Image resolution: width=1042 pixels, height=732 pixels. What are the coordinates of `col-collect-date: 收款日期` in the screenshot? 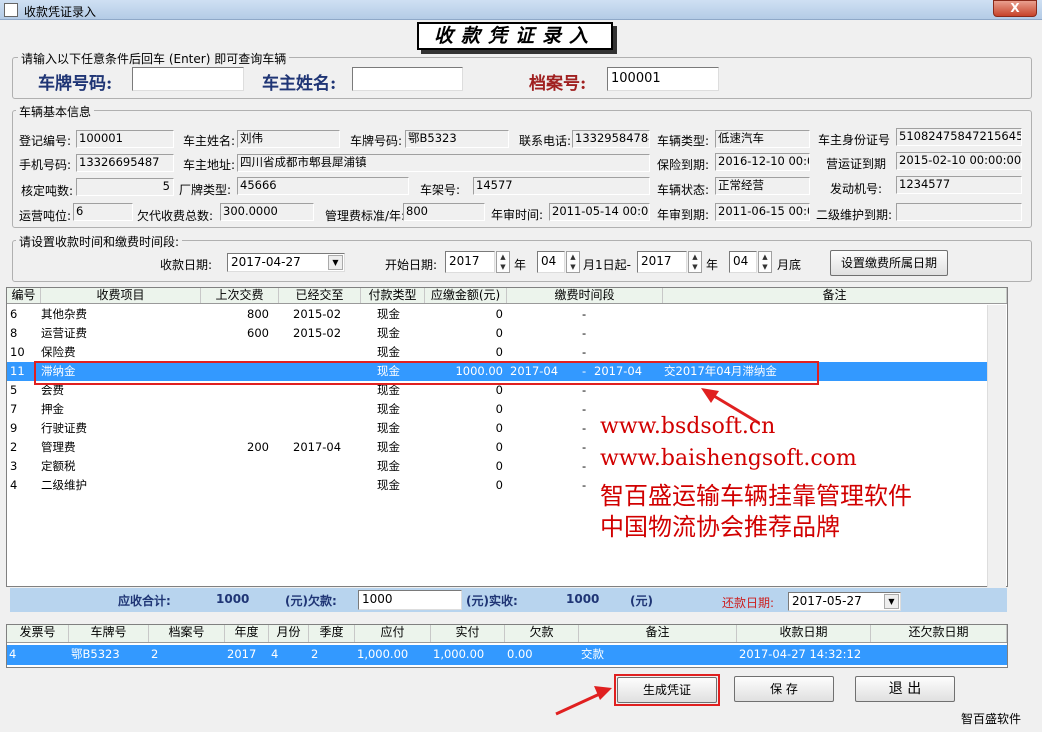 It's located at (804, 633).